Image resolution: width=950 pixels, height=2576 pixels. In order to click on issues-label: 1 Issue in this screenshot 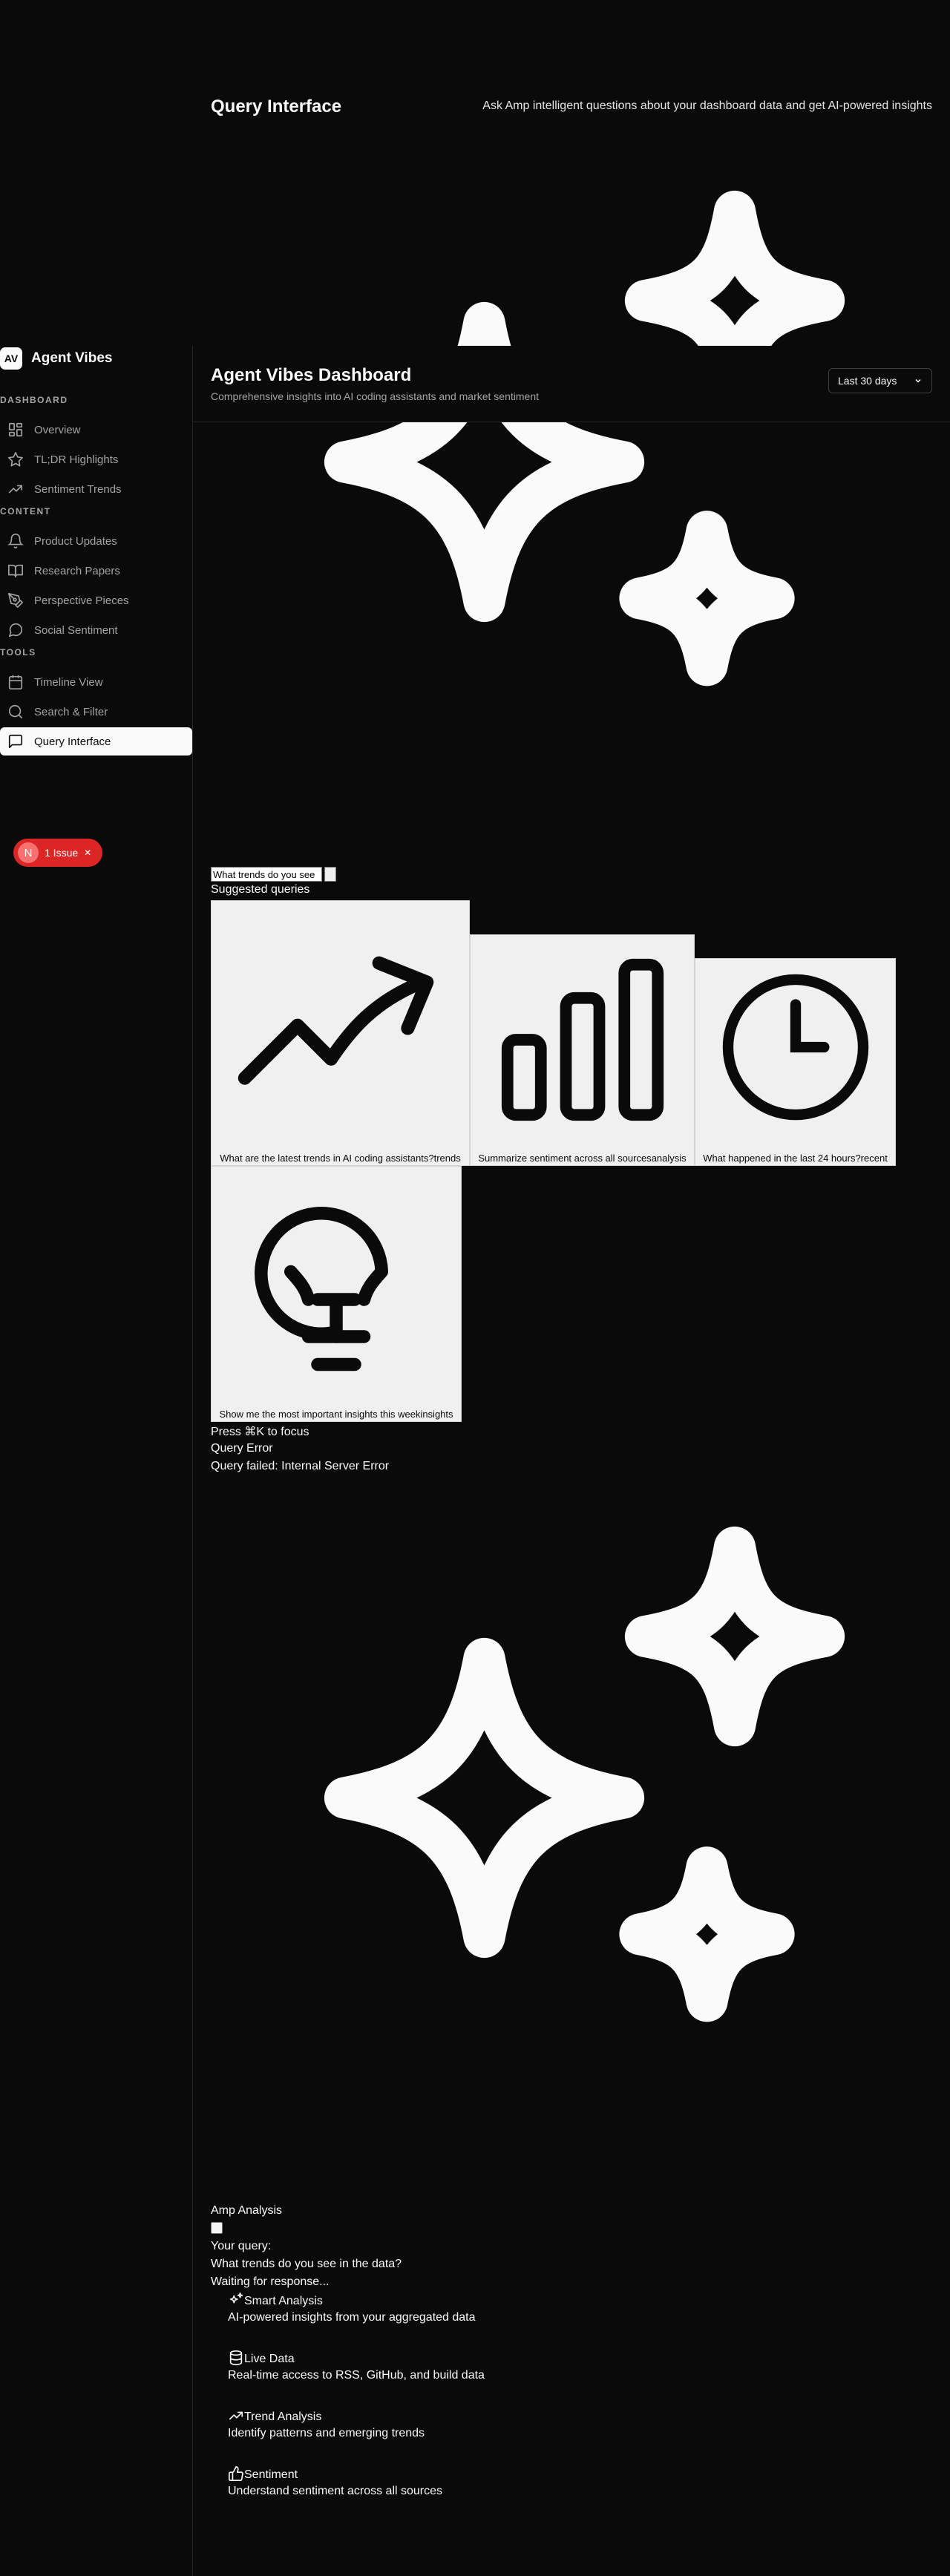, I will do `click(62, 853)`.